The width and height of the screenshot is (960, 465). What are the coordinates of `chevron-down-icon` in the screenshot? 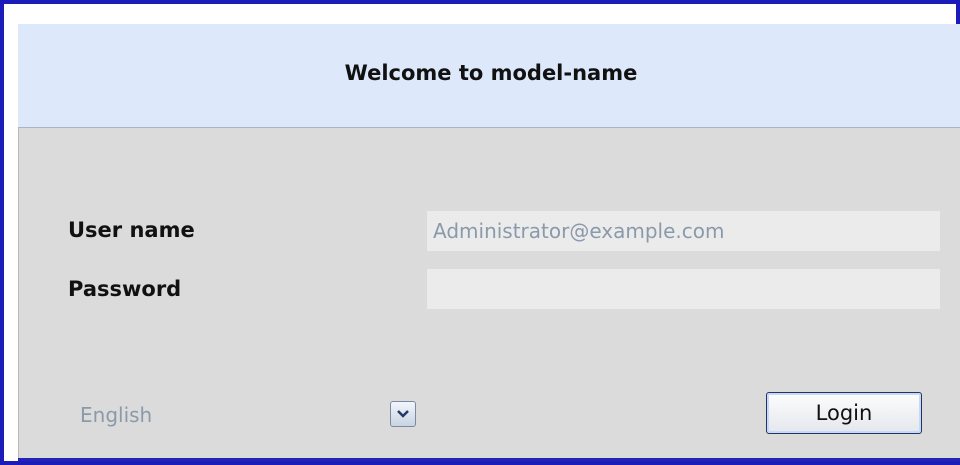 It's located at (403, 414).